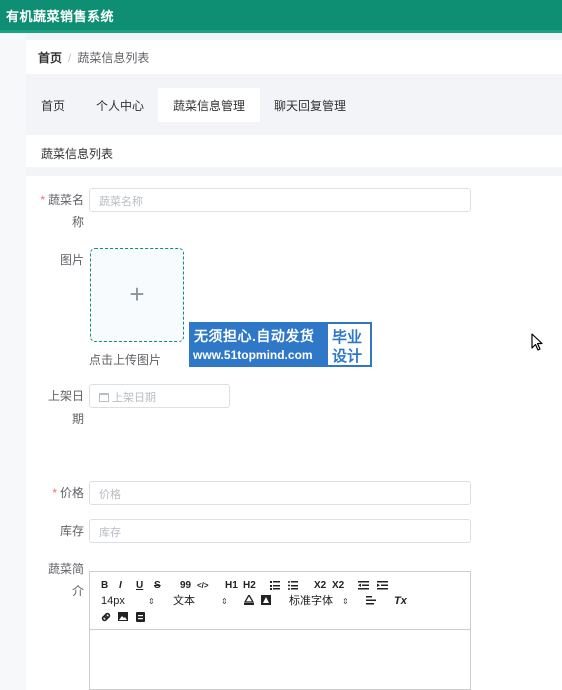  I want to click on text-style-select: 文本, so click(184, 601).